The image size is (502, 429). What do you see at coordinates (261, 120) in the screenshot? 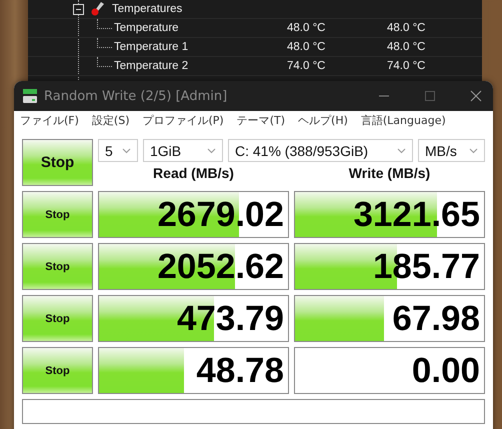
I see `menu-item: テーマ(T)` at bounding box center [261, 120].